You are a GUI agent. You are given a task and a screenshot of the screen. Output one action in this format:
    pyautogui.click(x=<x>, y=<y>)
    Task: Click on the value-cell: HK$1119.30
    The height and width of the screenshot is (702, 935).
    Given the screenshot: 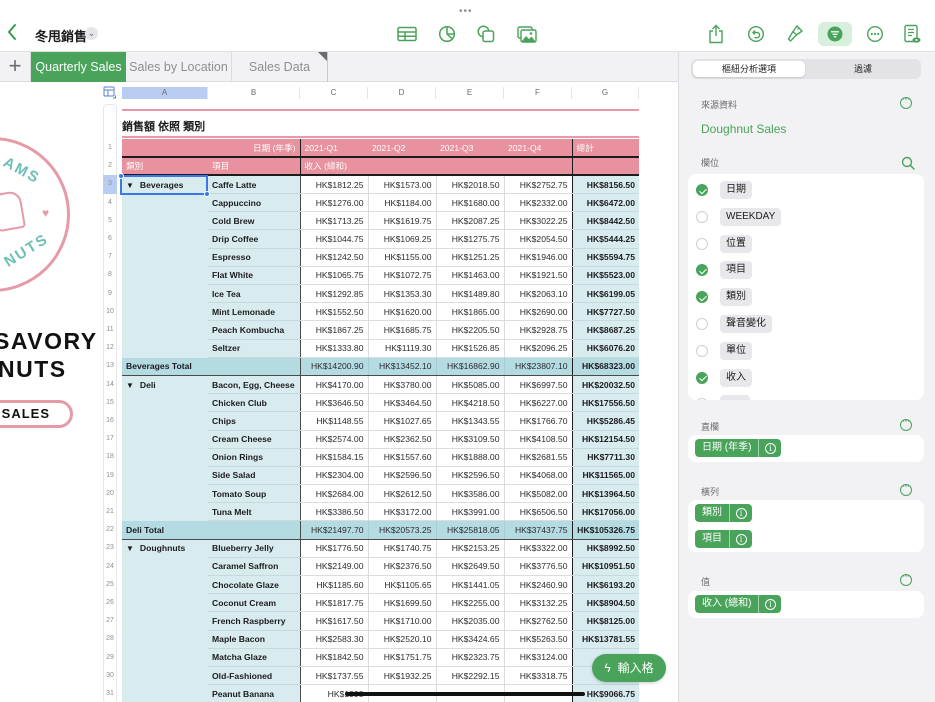 What is the action you would take?
    pyautogui.click(x=402, y=348)
    